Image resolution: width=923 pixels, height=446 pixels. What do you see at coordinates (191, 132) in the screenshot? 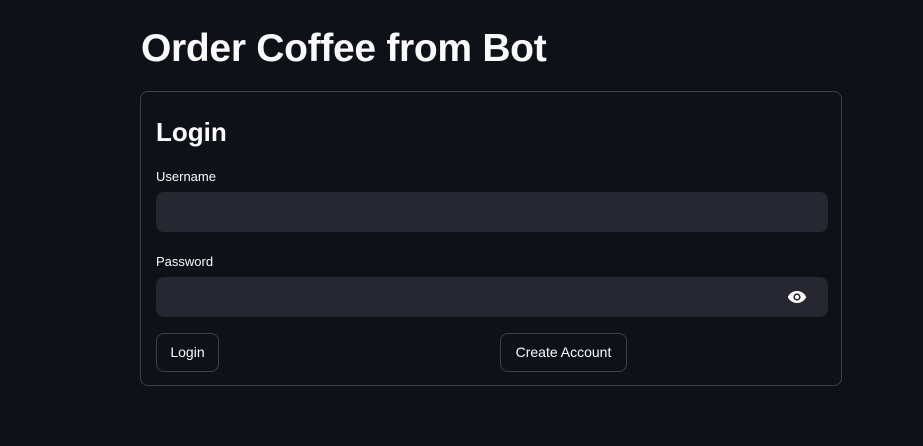
I see `form-title: Login` at bounding box center [191, 132].